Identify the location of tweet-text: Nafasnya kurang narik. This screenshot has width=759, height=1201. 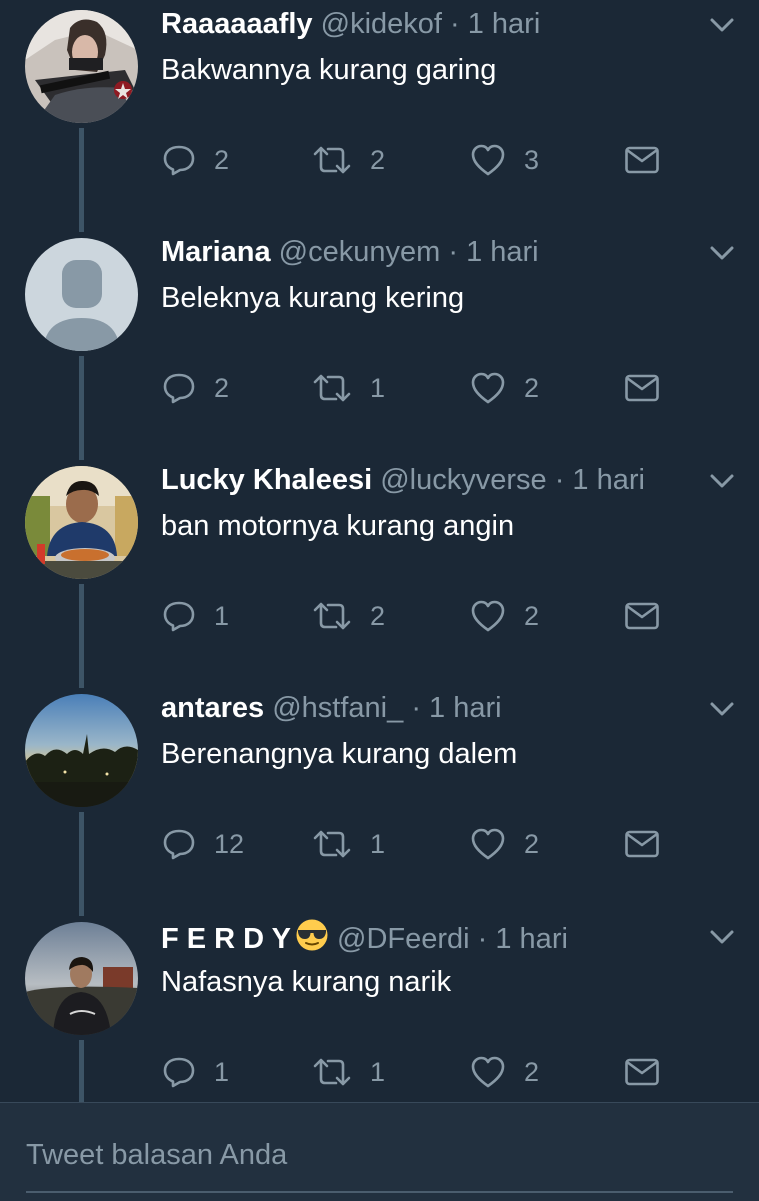
(306, 982).